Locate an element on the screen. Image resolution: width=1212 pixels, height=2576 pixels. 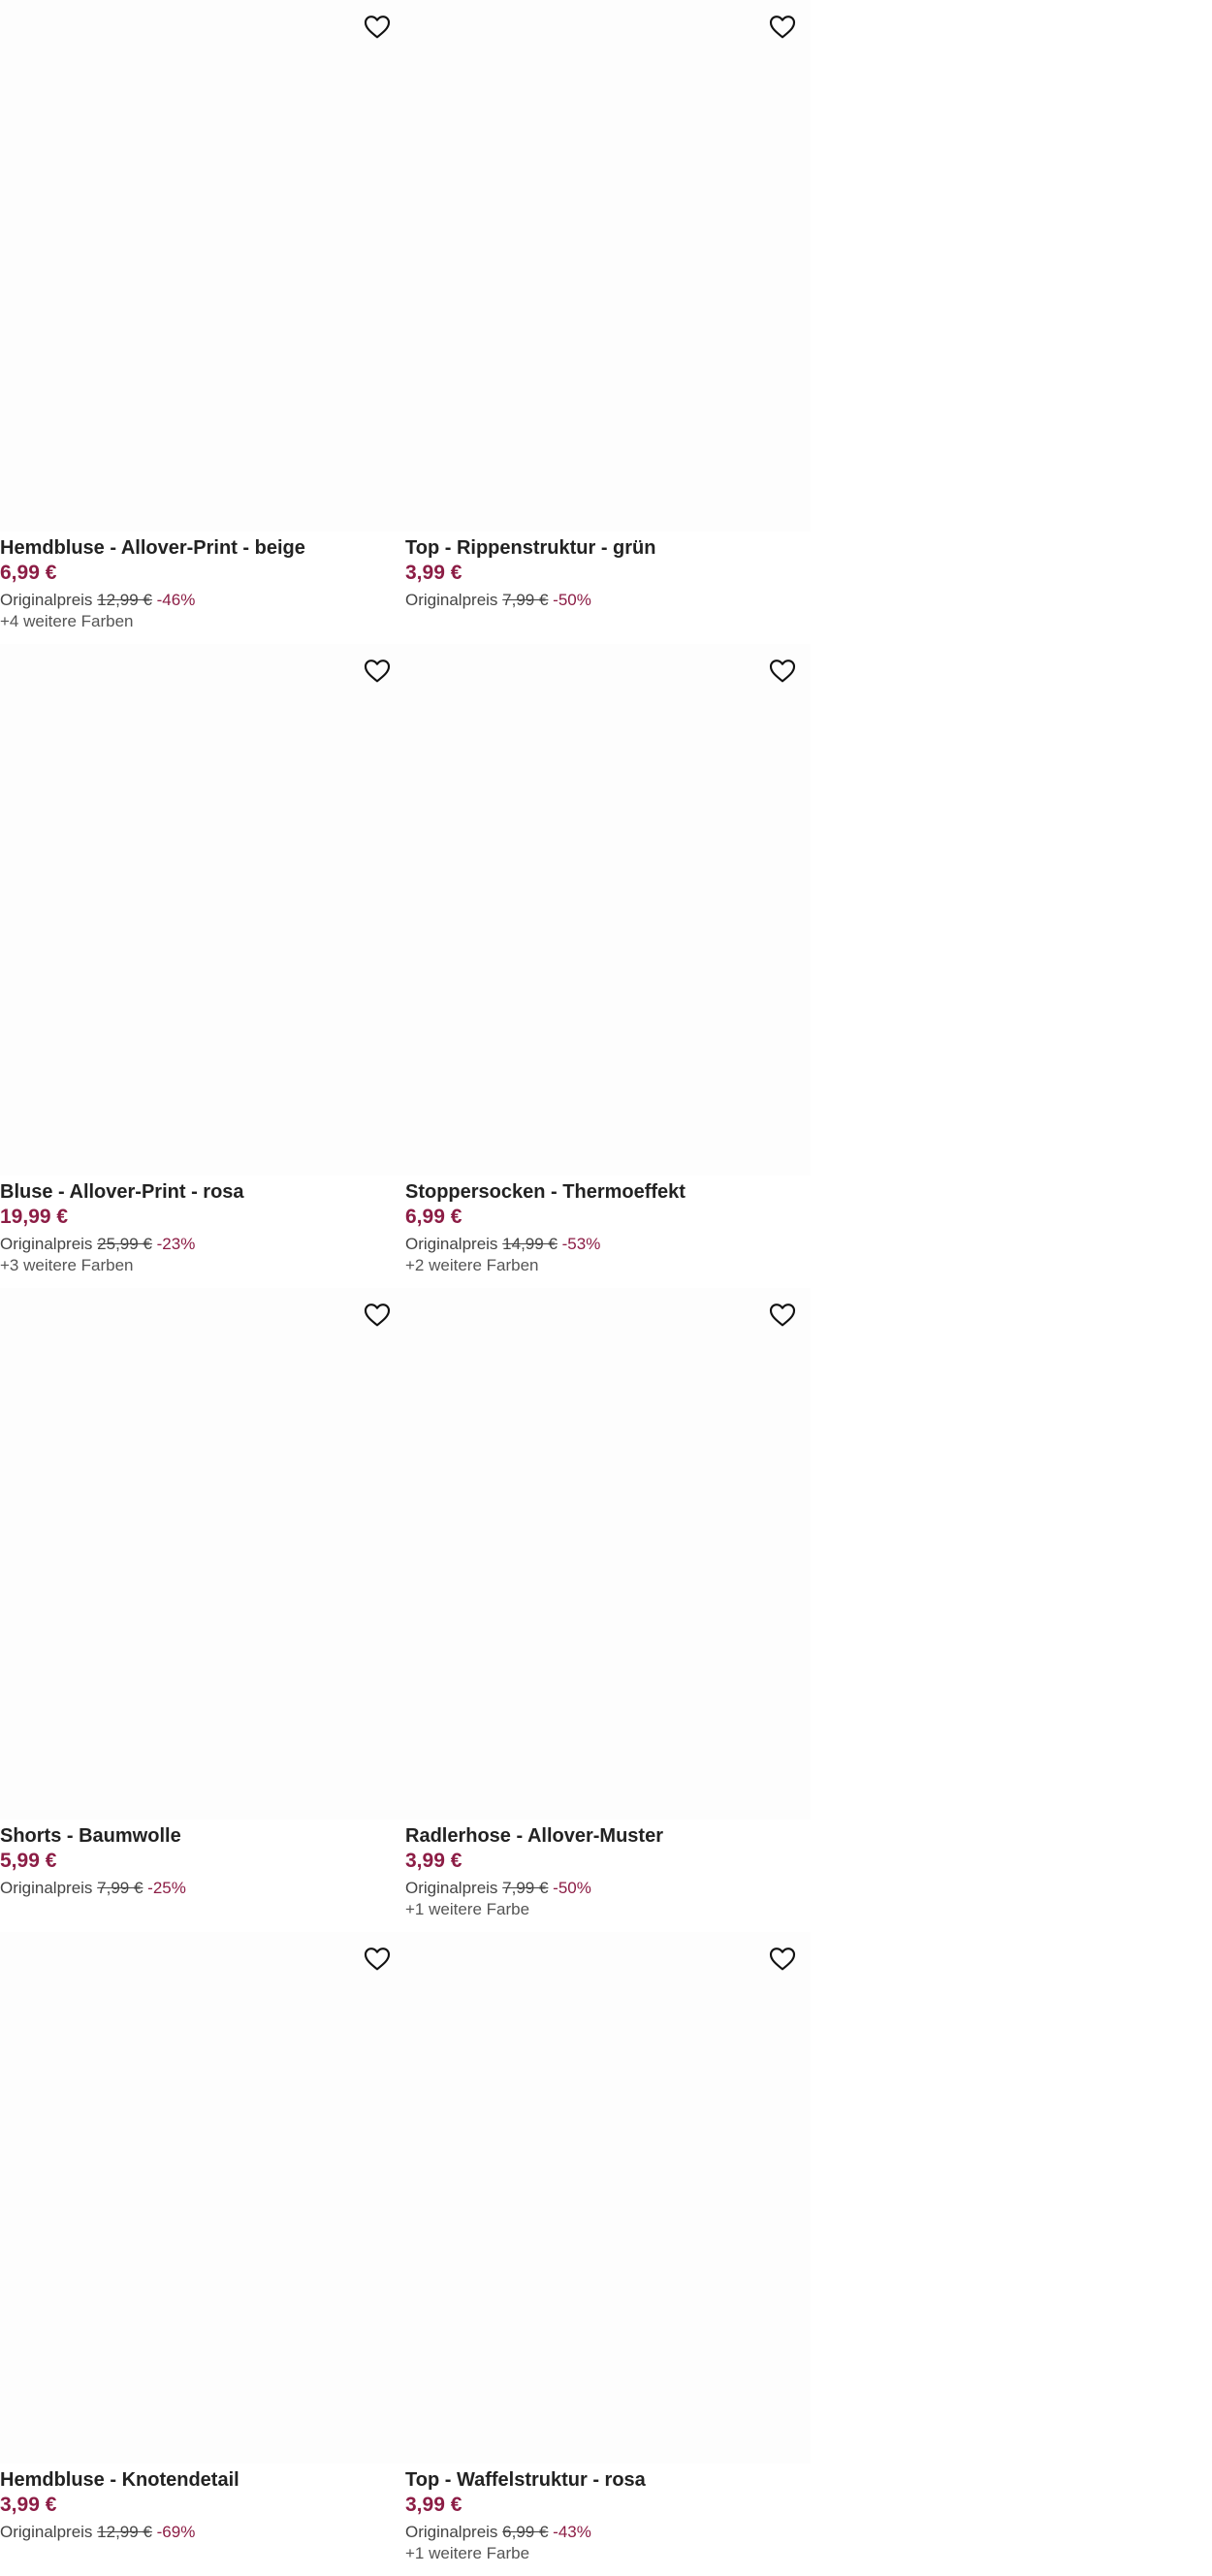
more-colors: +3 weitere Farben is located at coordinates (203, 1265).